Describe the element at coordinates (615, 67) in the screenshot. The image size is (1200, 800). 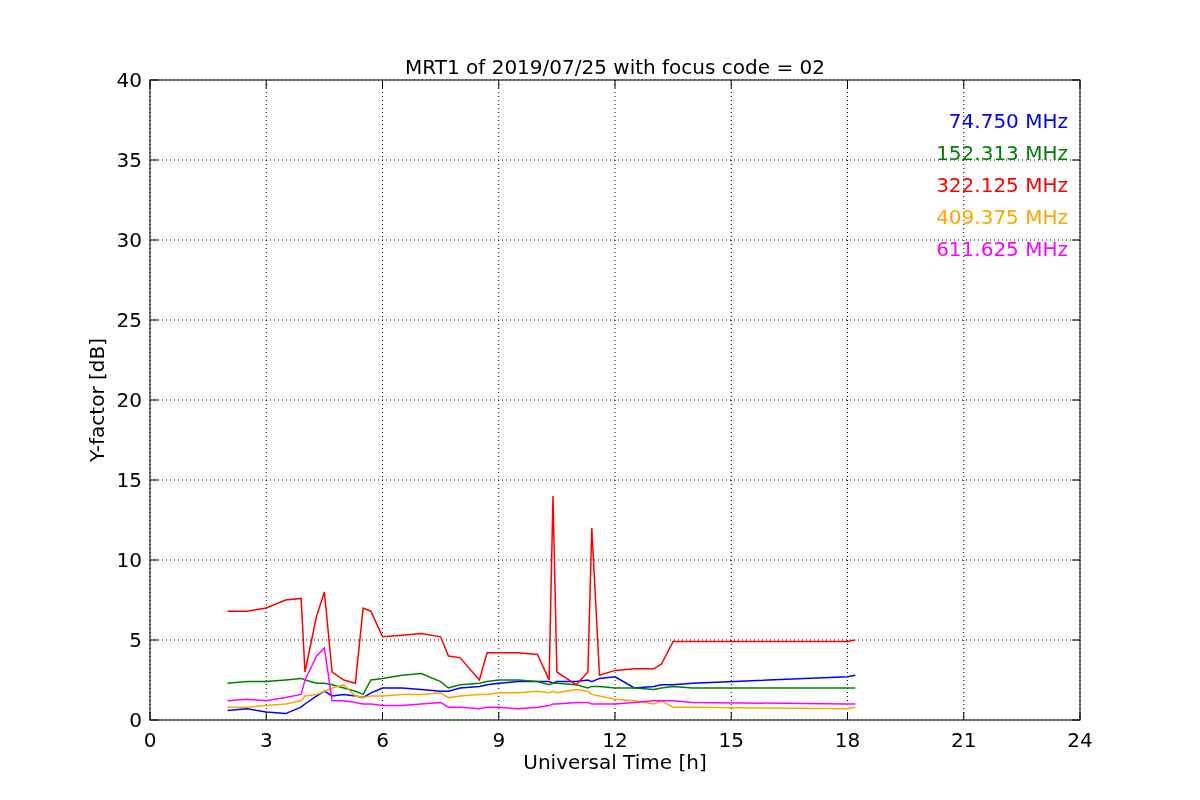
I see `chart-title: MRT1 of 2019/07/25 with focus code = 02` at that location.